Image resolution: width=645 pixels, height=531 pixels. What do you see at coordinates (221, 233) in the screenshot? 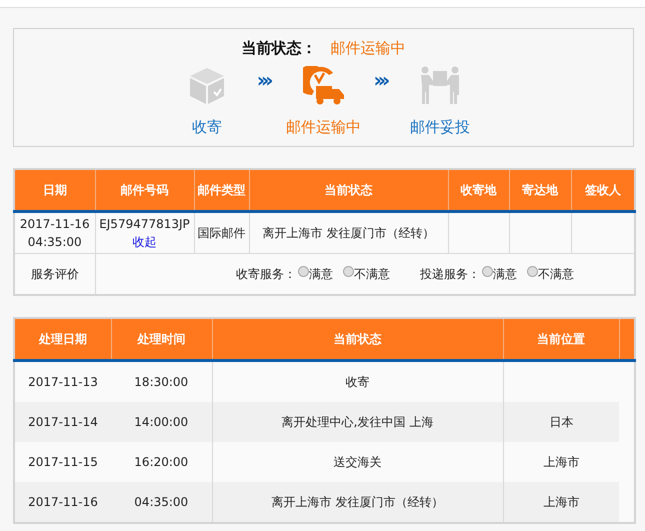
I see `table-cell: 国际邮件` at bounding box center [221, 233].